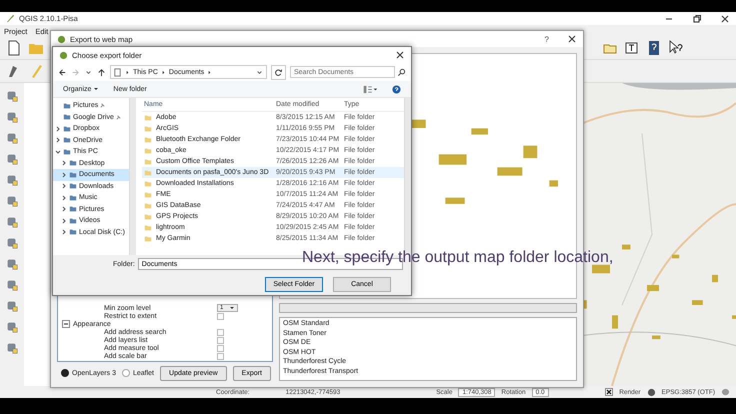 The height and width of the screenshot is (414, 736). What do you see at coordinates (101, 72) in the screenshot?
I see `up-arrow-icon` at bounding box center [101, 72].